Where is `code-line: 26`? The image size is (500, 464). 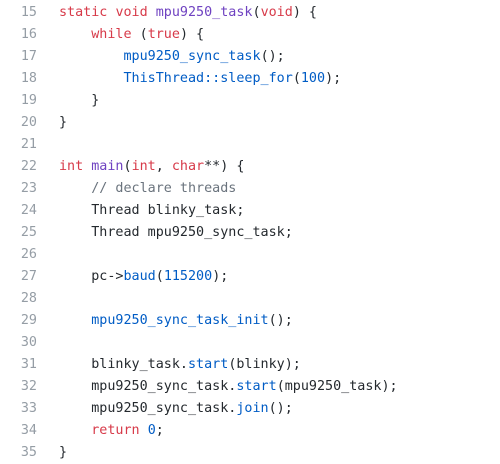
code-line: 26 is located at coordinates (250, 255).